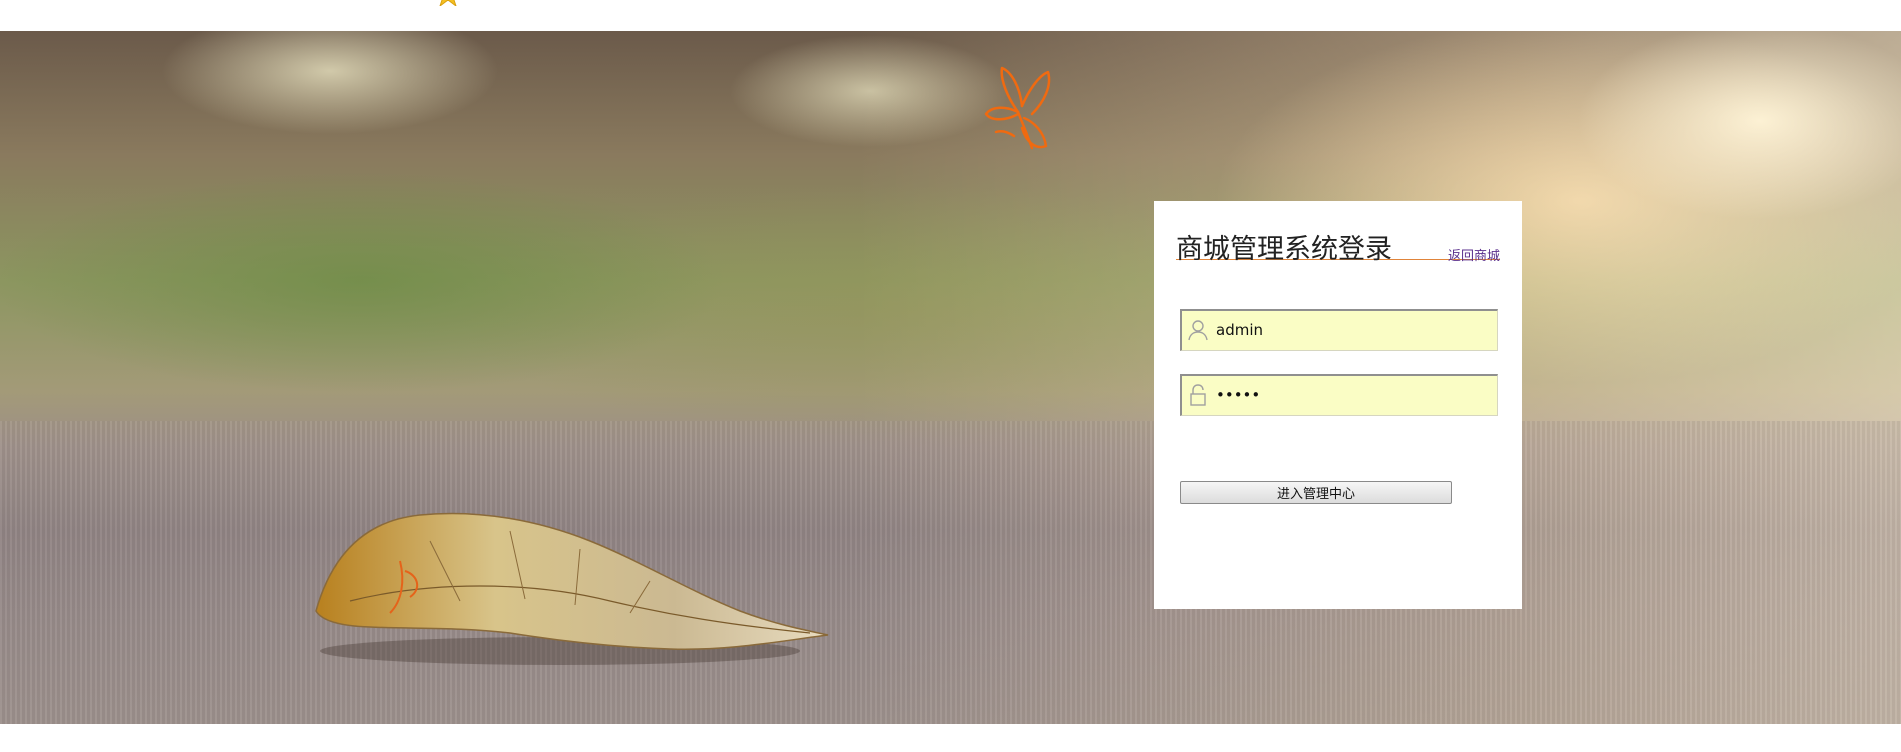 The width and height of the screenshot is (1901, 752). I want to click on back-to-store-link: 返回商城, so click(1474, 254).